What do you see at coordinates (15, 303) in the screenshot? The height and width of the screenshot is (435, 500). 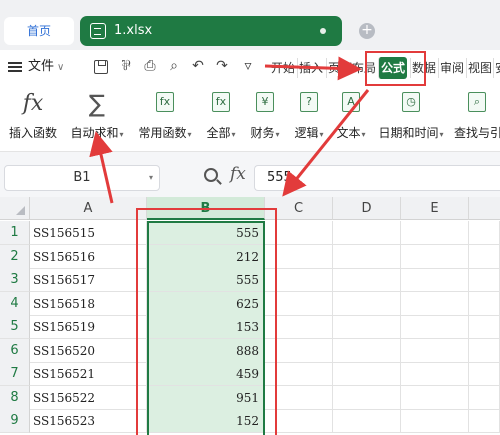 I see `row-header: 4` at bounding box center [15, 303].